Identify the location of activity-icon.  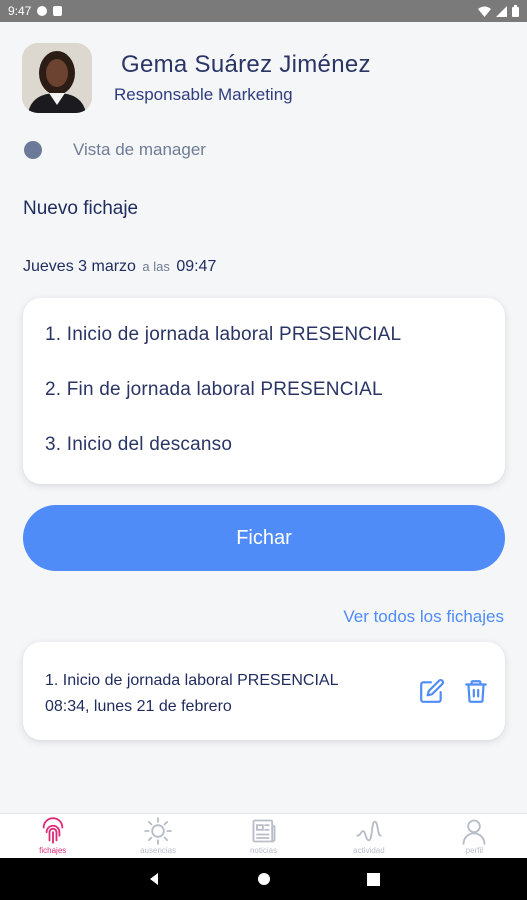
(369, 831).